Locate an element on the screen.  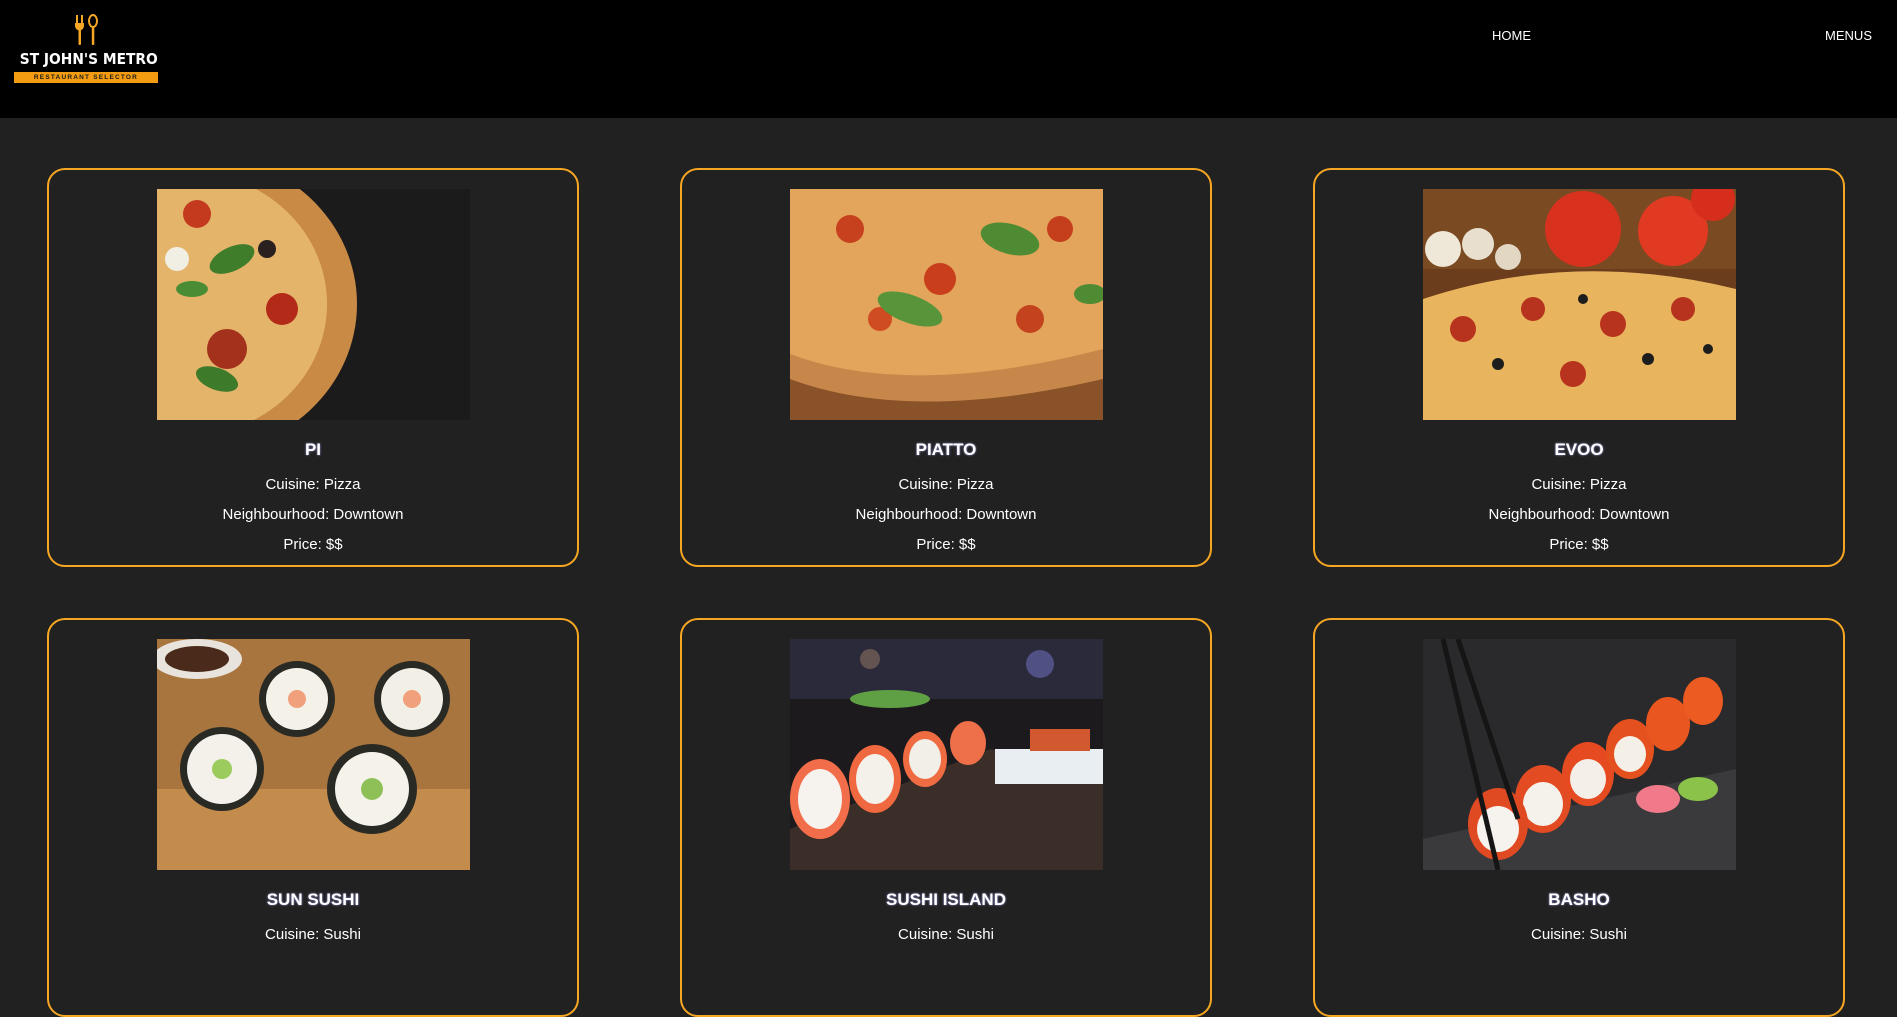
restaurant-name: SUN SUSHI is located at coordinates (313, 900).